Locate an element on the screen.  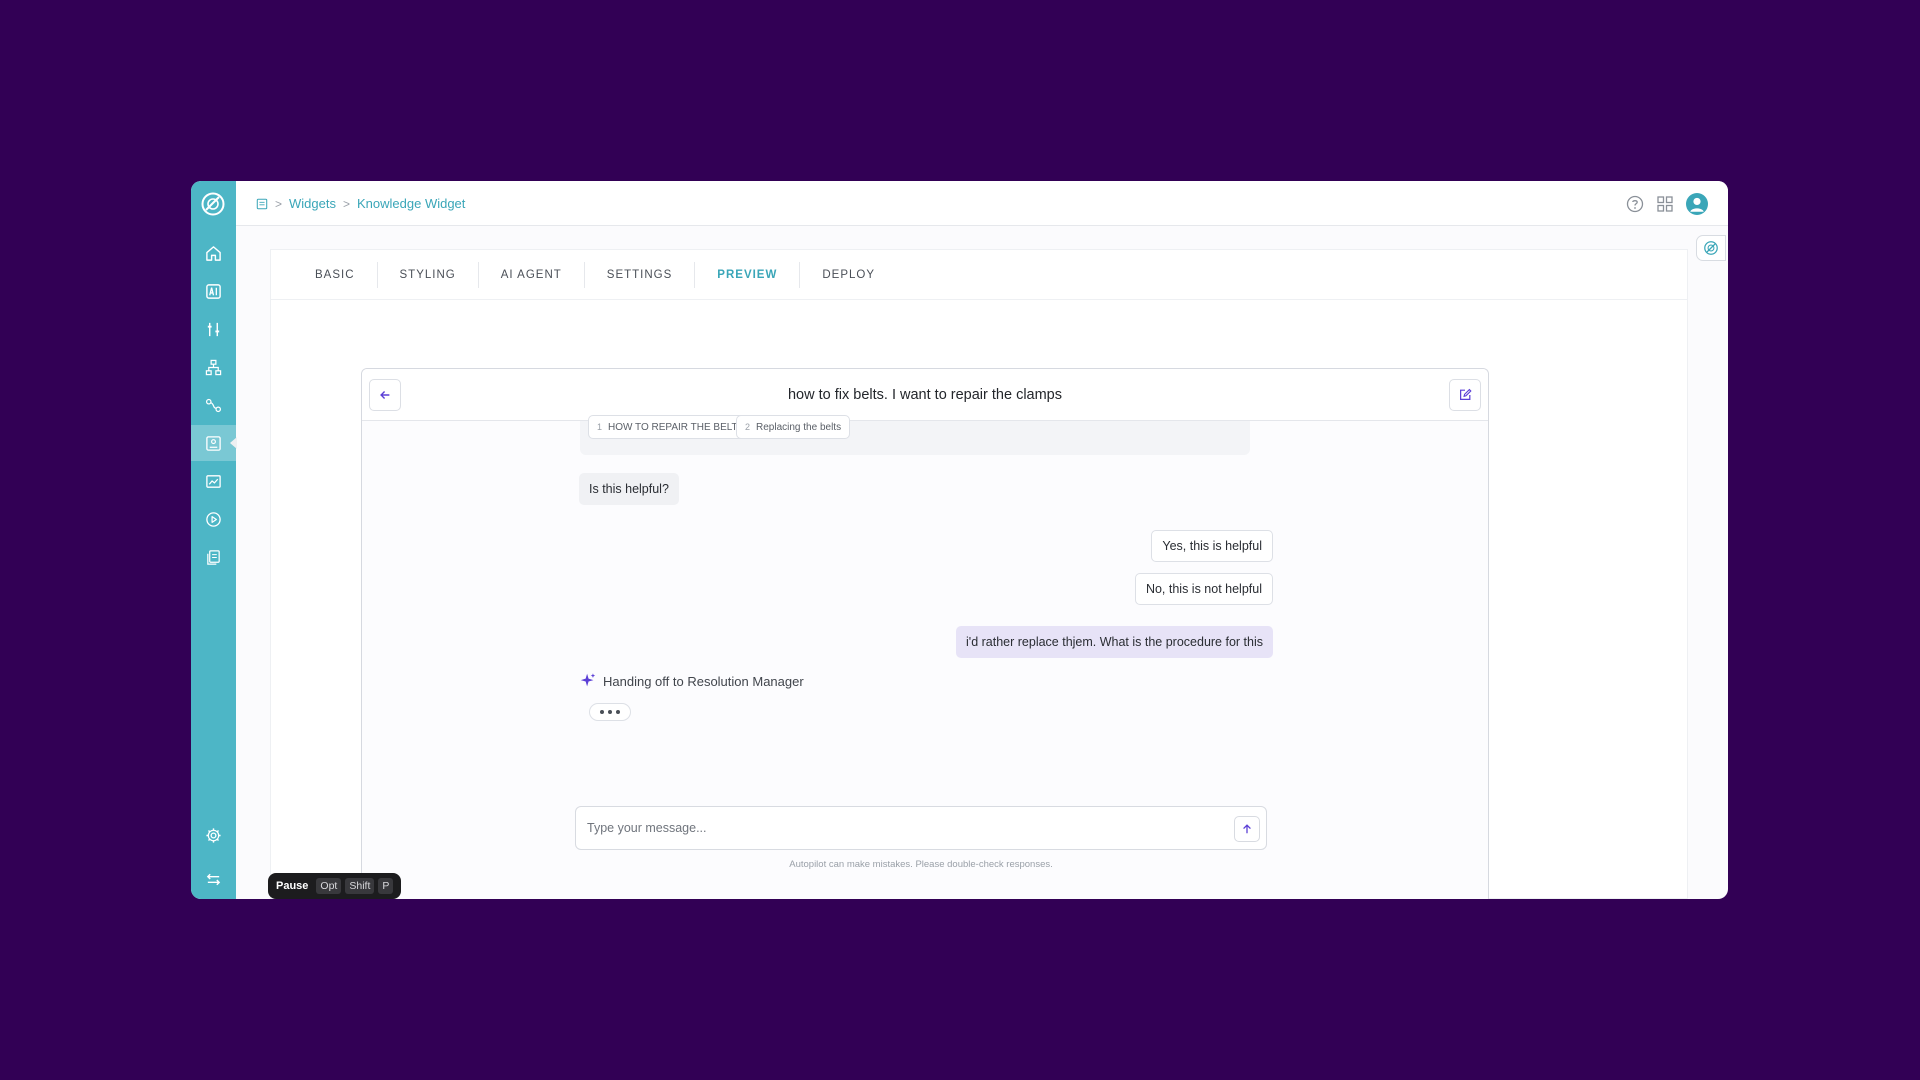
message-input is located at coordinates (887, 828).